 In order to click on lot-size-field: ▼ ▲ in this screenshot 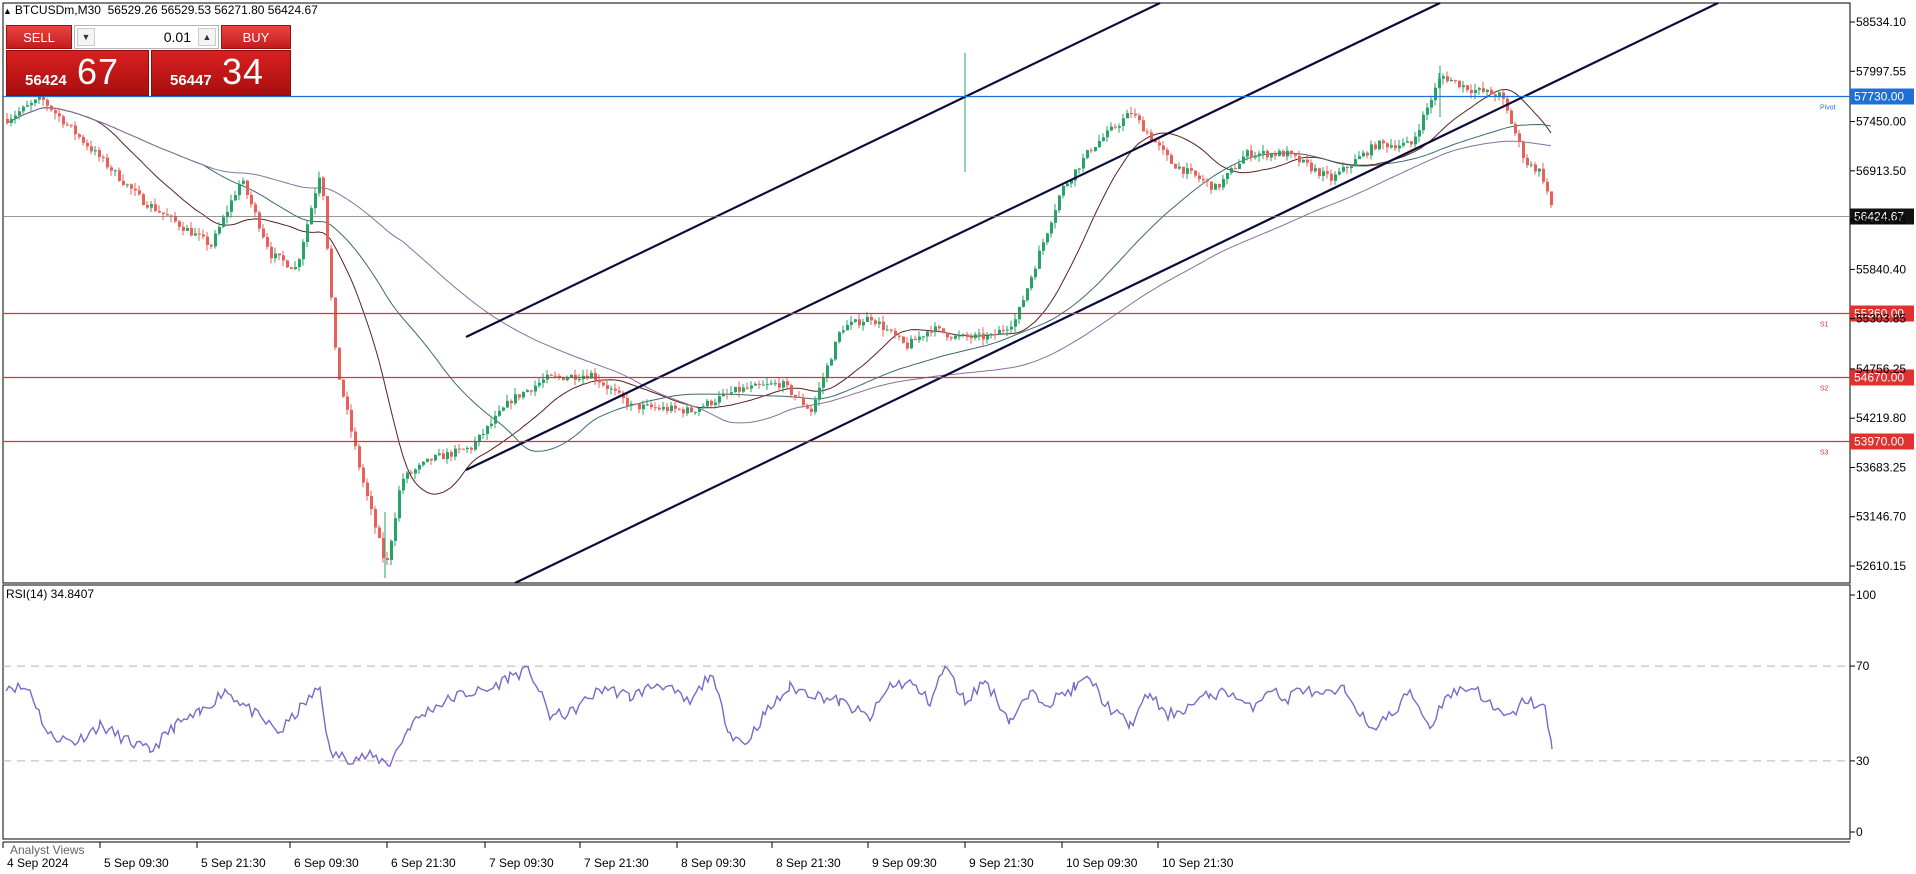, I will do `click(146, 37)`.